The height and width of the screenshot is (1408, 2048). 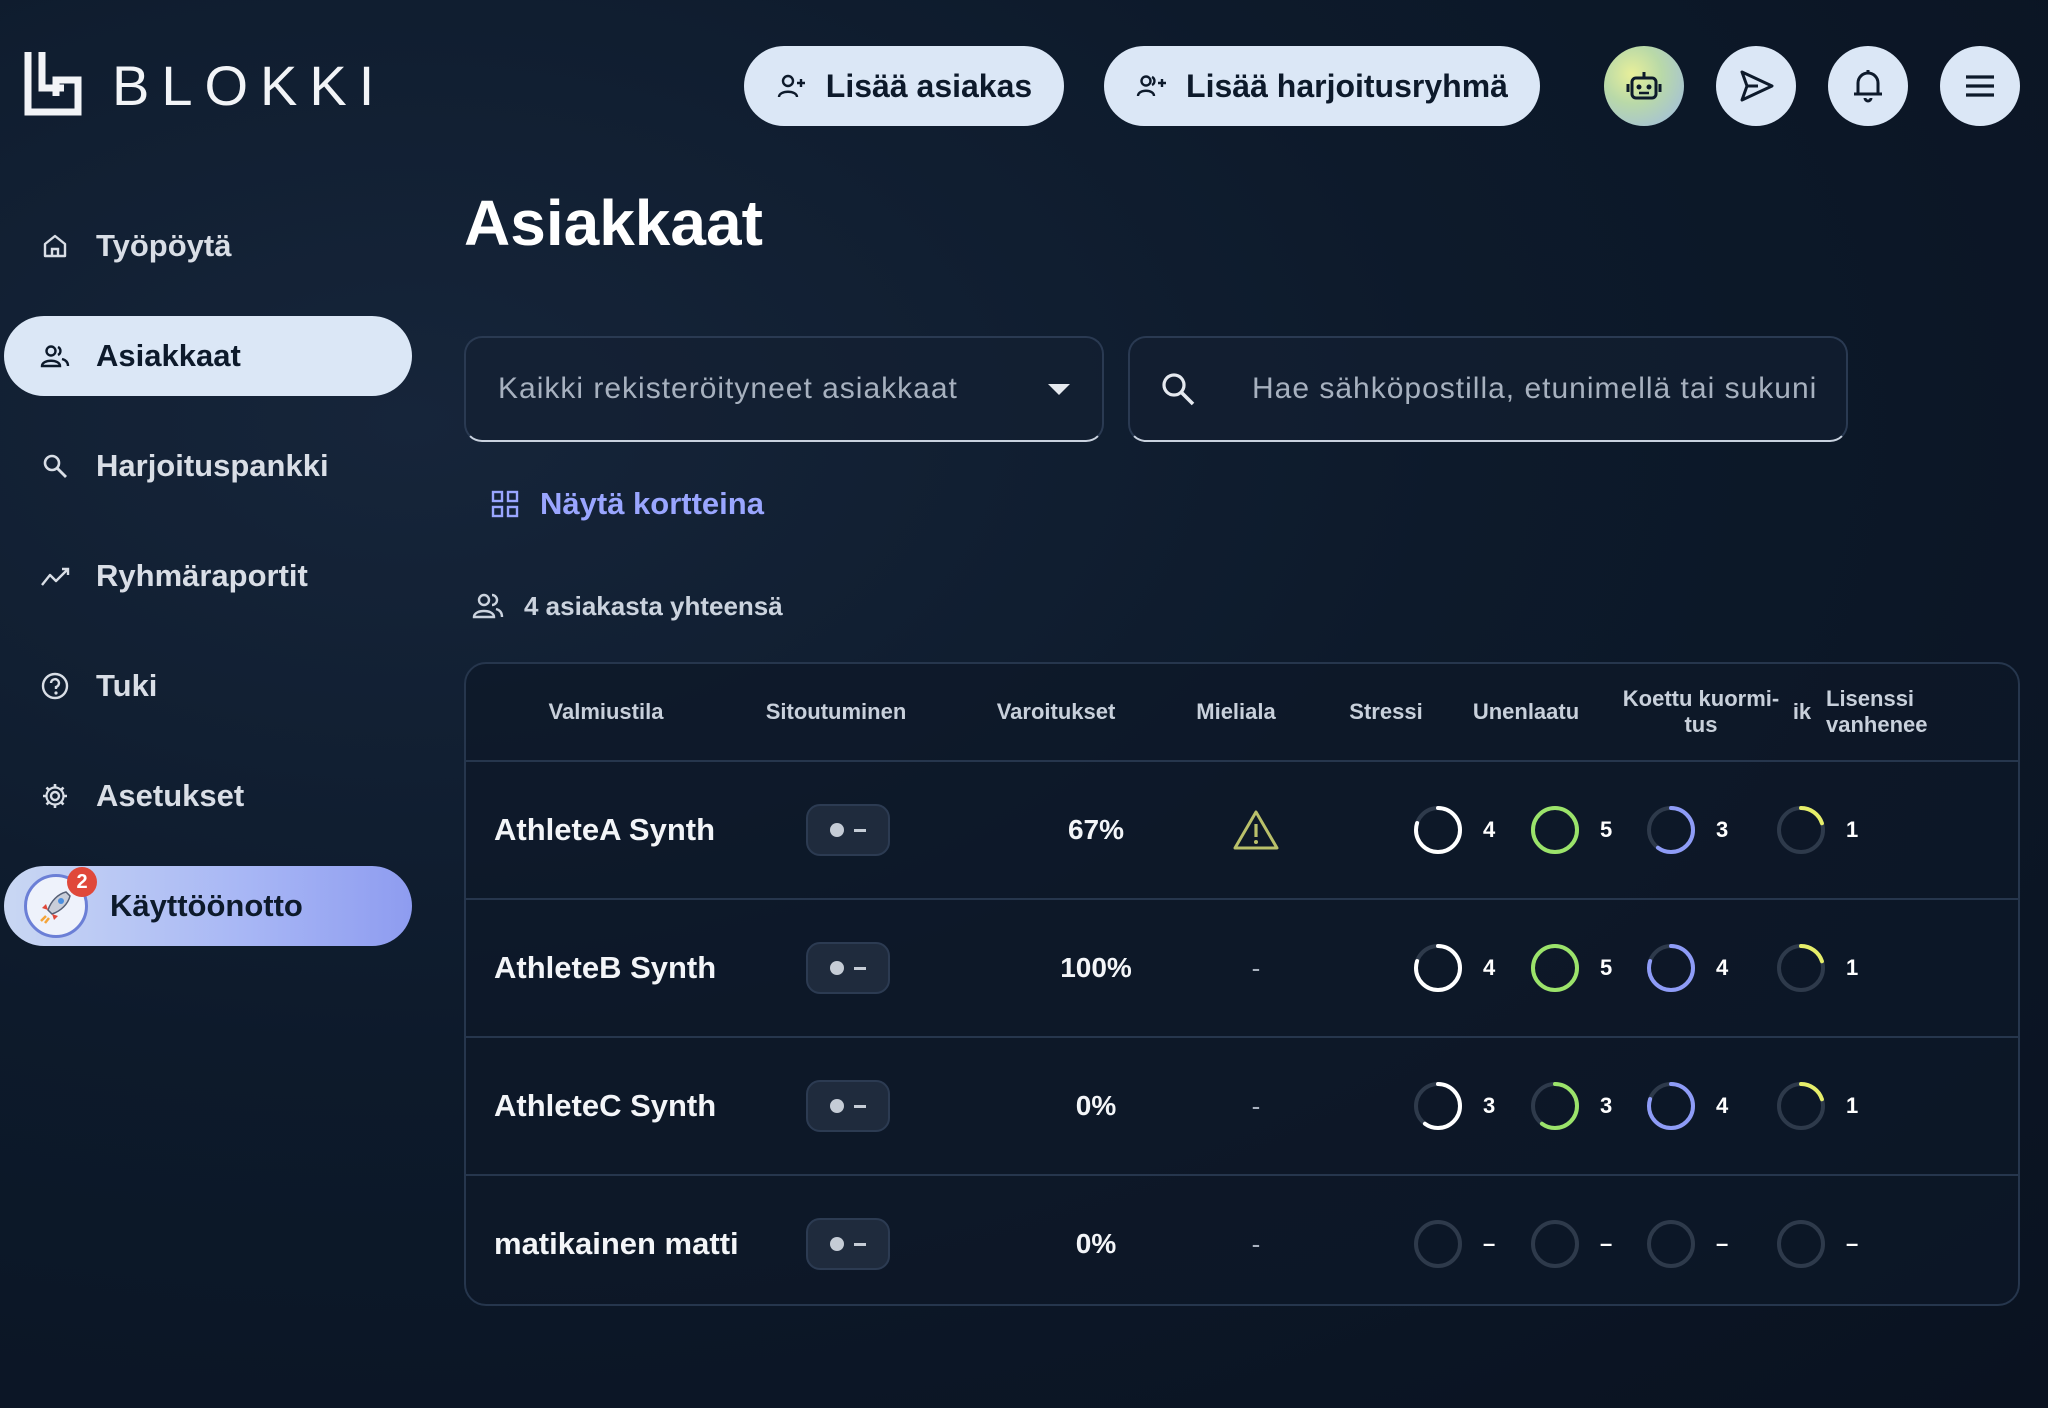 I want to click on load-score: –, so click(x=1719, y=1240).